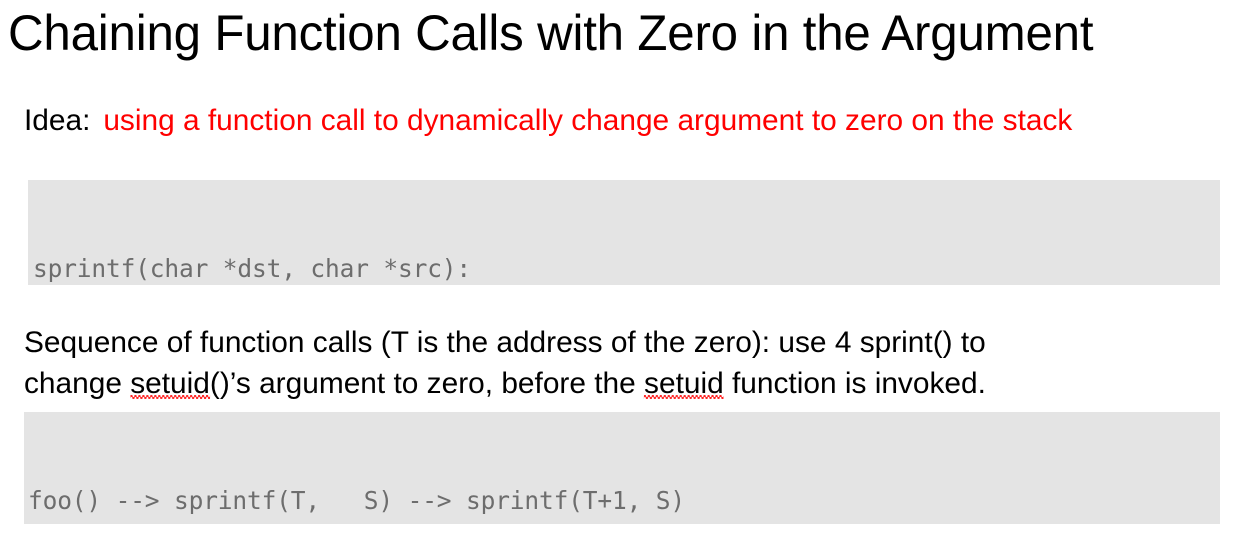  I want to click on paragraph-text: change, so click(77, 383).